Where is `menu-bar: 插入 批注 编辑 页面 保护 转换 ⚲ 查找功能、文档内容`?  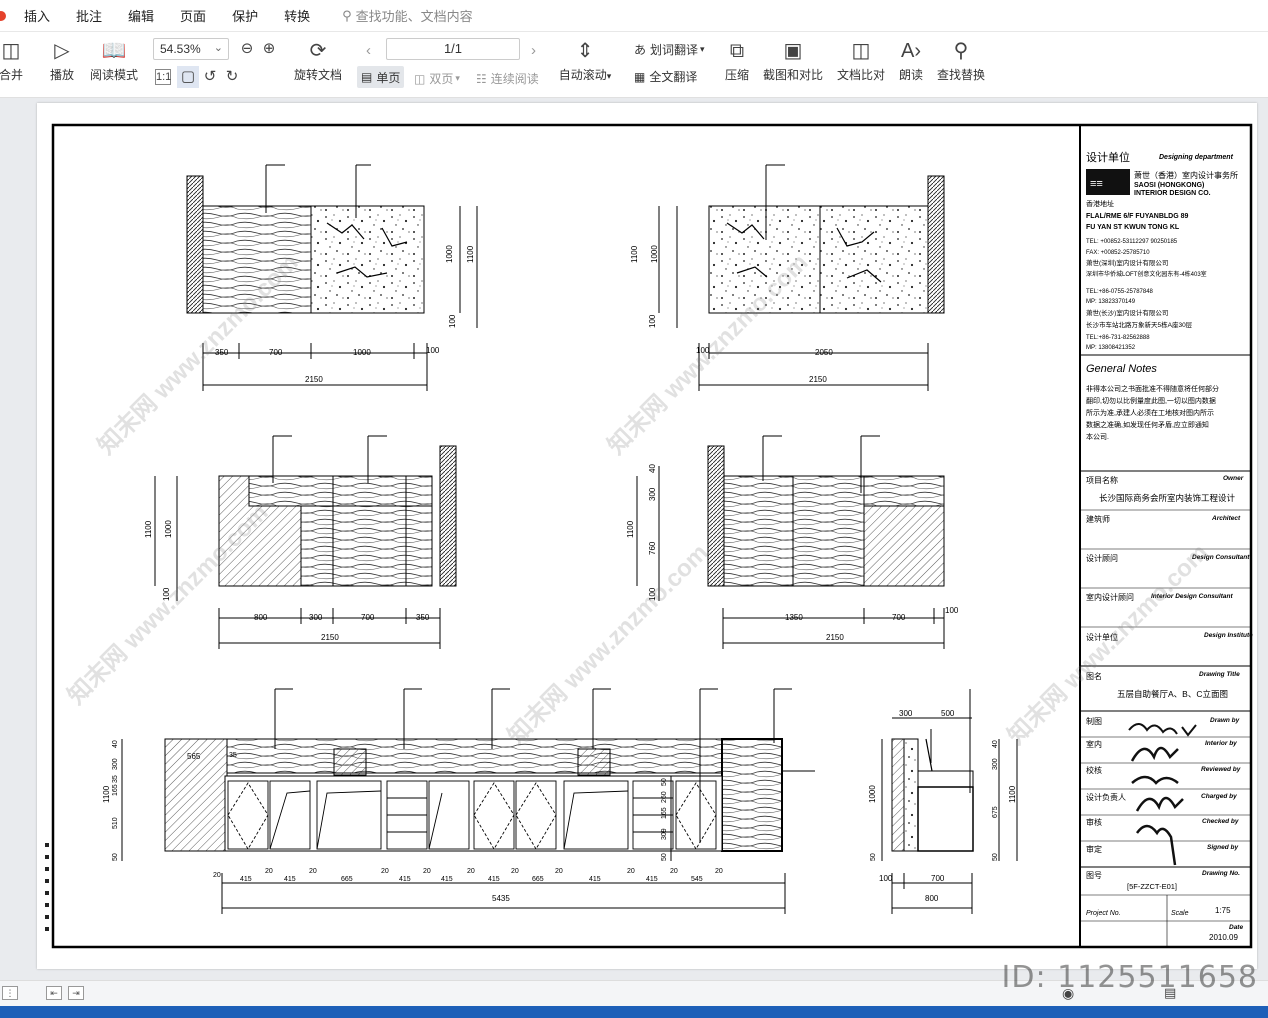
menu-bar: 插入 批注 编辑 页面 保护 转换 ⚲ 查找功能、文档内容 is located at coordinates (634, 16).